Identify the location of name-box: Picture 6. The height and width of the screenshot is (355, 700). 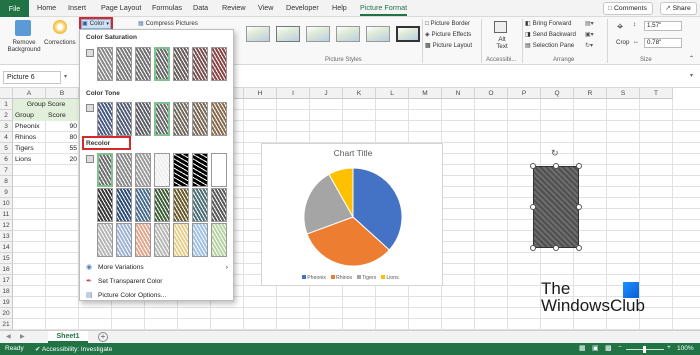
(32, 77).